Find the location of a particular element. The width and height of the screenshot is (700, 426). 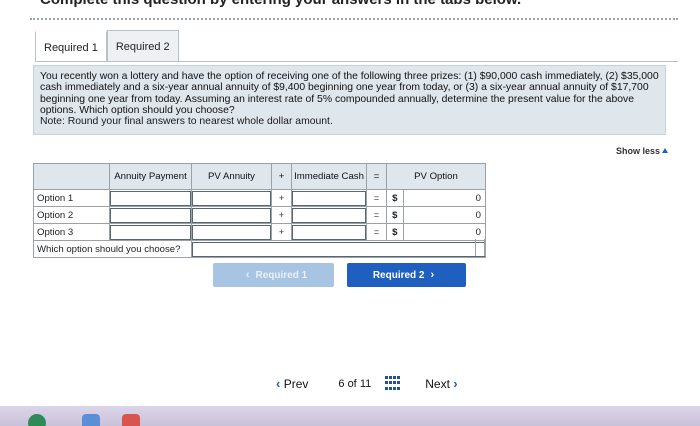

required-2-button: Required 2 › is located at coordinates (406, 275).